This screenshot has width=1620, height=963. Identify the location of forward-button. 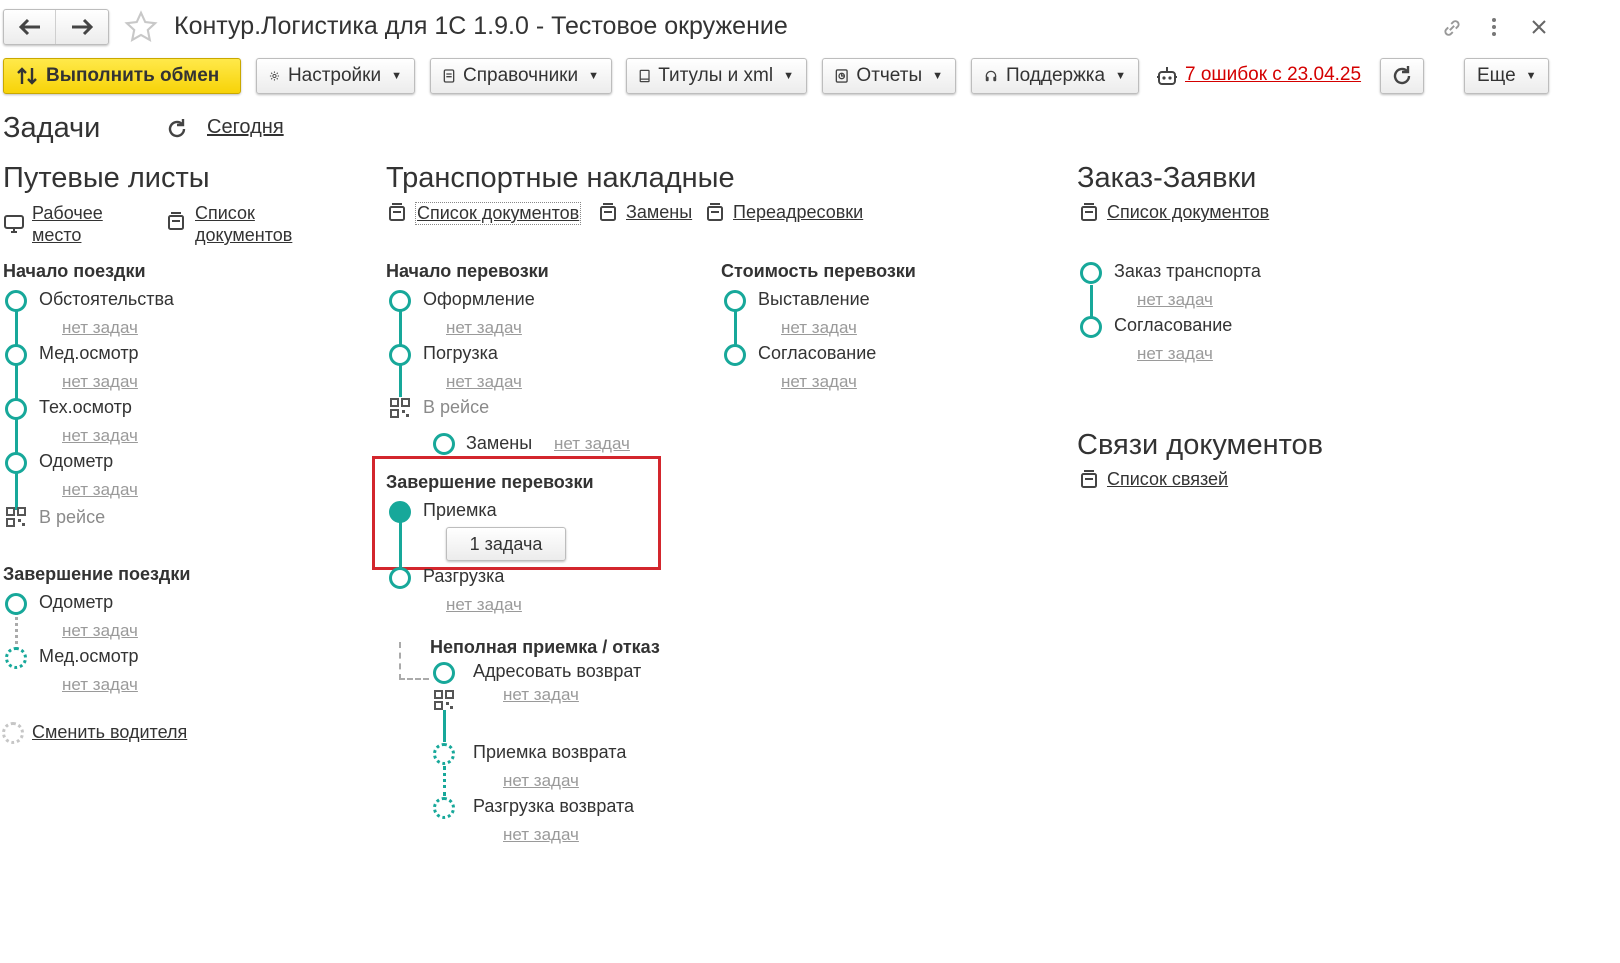
(82, 27).